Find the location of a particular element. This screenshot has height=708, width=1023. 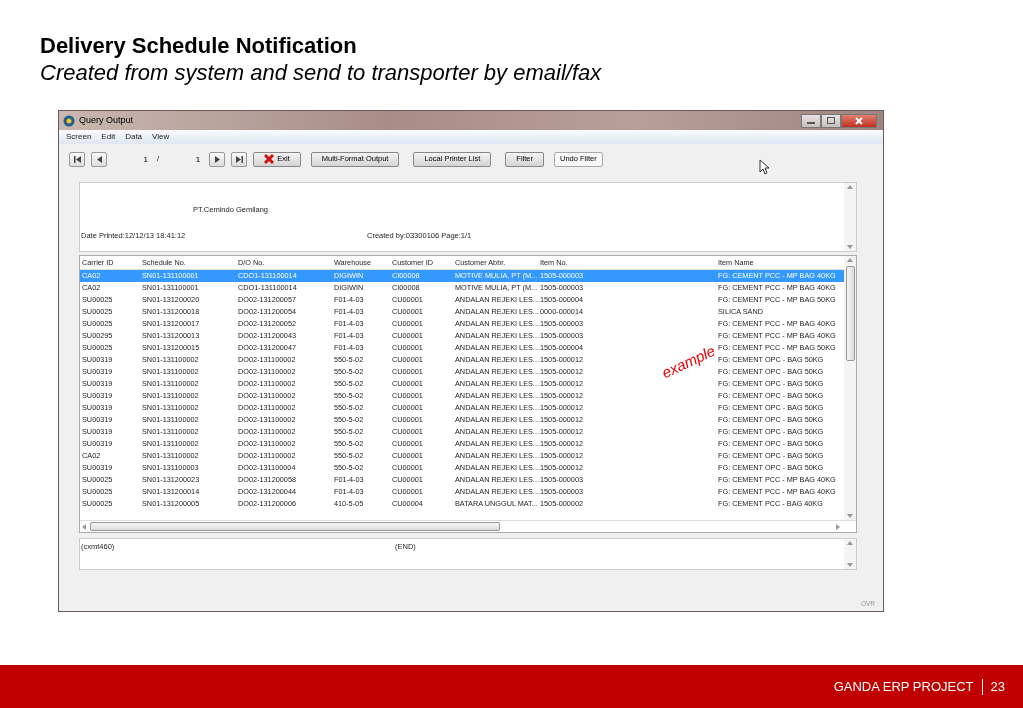

slide-title: Delivery Schedule Notification is located at coordinates (199, 46).